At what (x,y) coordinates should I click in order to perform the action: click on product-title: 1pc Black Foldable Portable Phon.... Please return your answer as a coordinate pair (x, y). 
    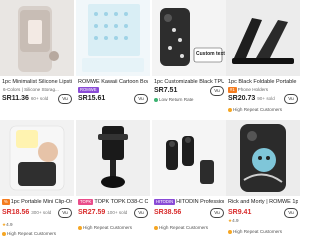
    Looking at the image, I should click on (263, 82).